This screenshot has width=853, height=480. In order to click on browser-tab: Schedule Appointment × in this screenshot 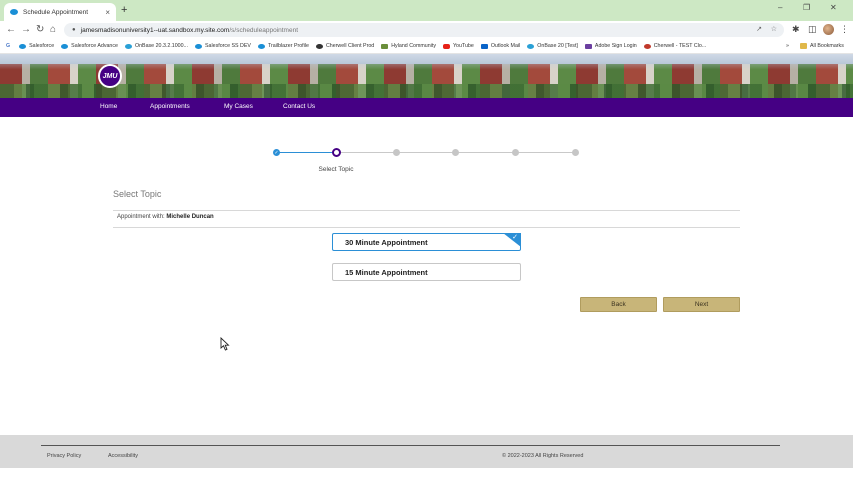, I will do `click(60, 12)`.